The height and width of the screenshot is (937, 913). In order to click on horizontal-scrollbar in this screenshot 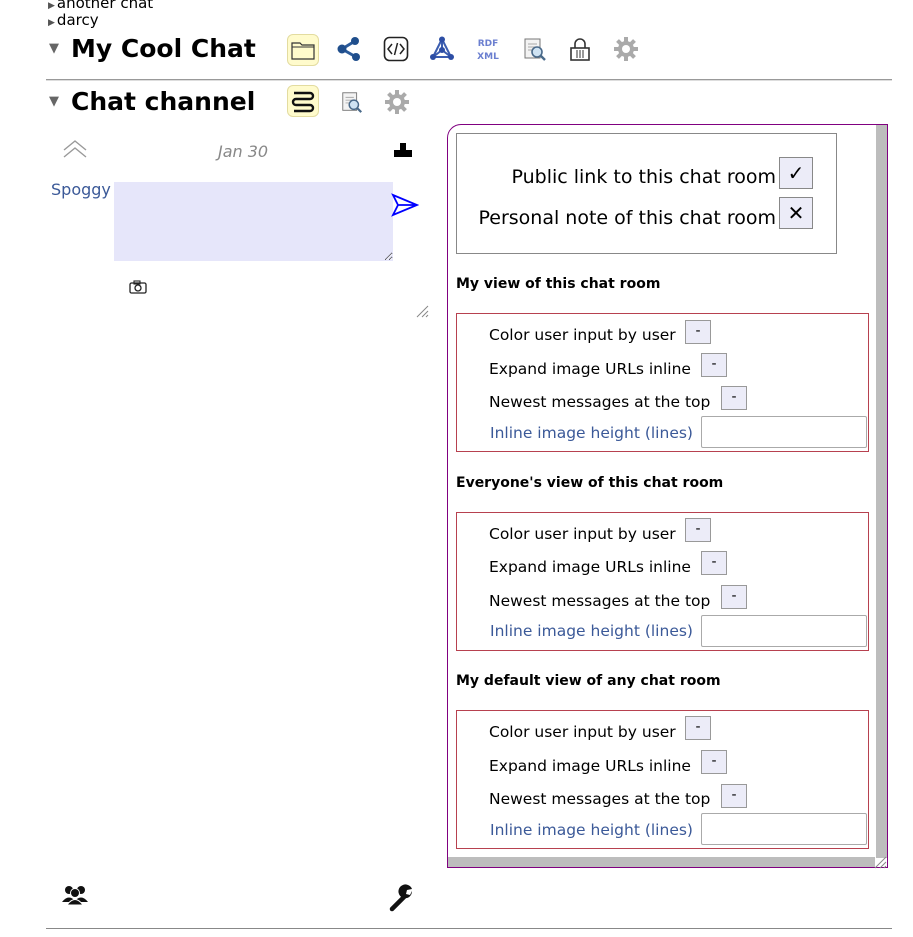, I will do `click(661, 862)`.